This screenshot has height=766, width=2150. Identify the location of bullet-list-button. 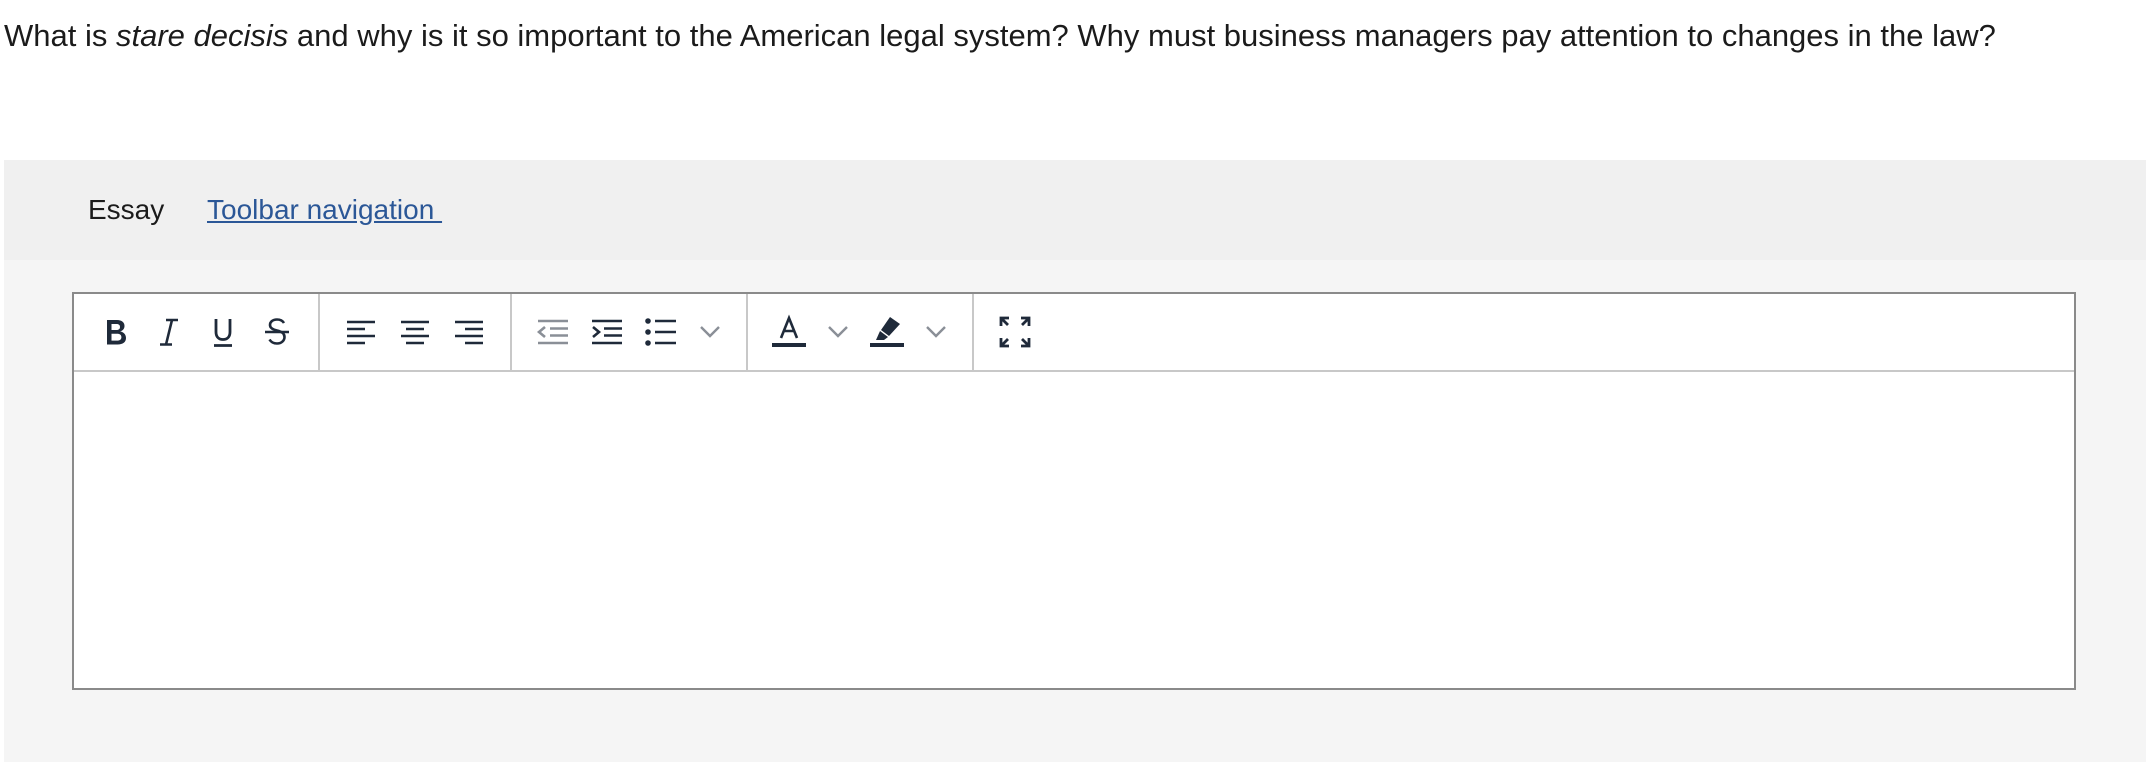
(661, 332).